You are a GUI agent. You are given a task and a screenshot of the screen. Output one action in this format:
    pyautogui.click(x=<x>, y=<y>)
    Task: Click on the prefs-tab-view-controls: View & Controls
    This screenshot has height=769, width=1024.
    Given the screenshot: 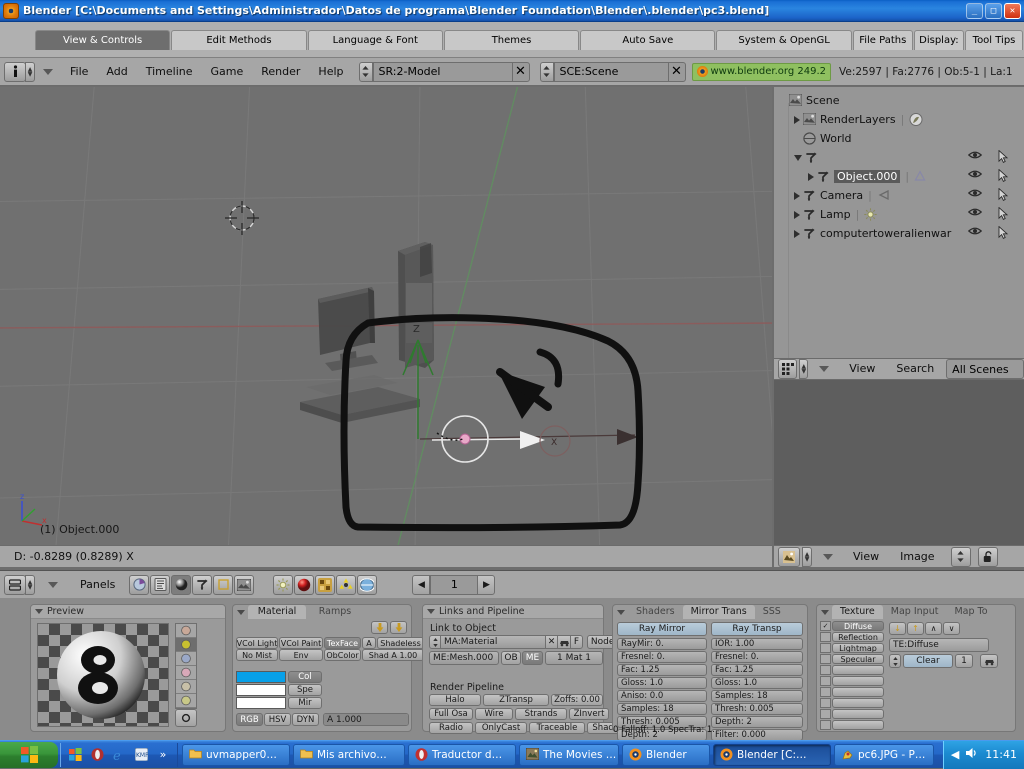 What is the action you would take?
    pyautogui.click(x=103, y=40)
    